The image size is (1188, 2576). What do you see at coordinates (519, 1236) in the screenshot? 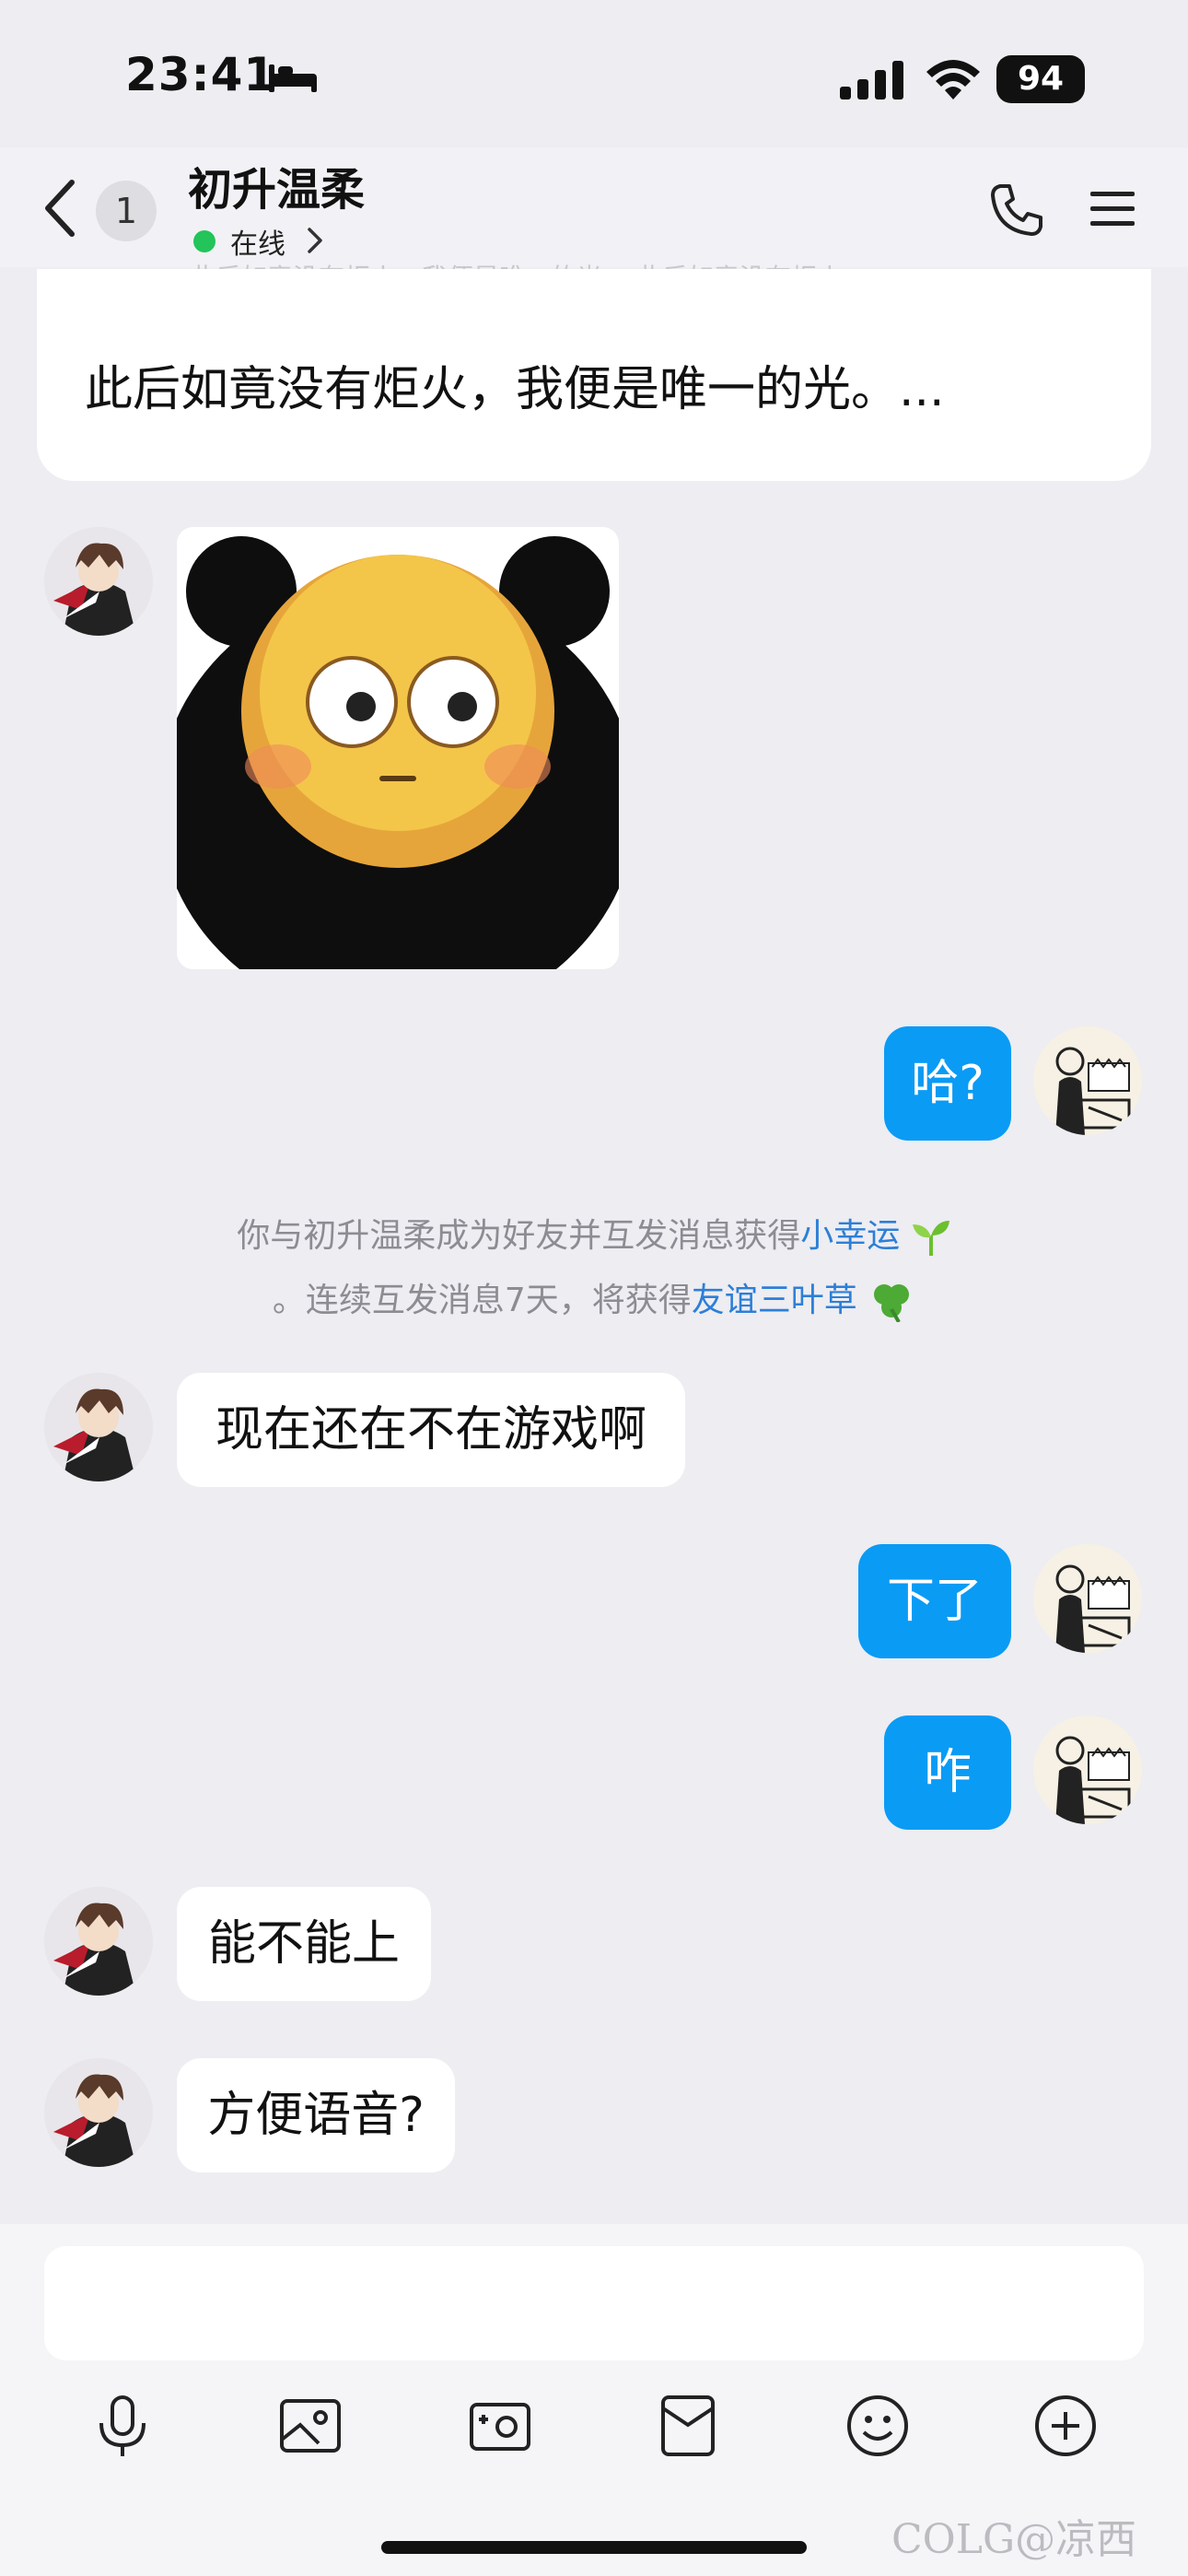
I see `notice-text: 你与初升温柔成为好友并互发消息获得` at bounding box center [519, 1236].